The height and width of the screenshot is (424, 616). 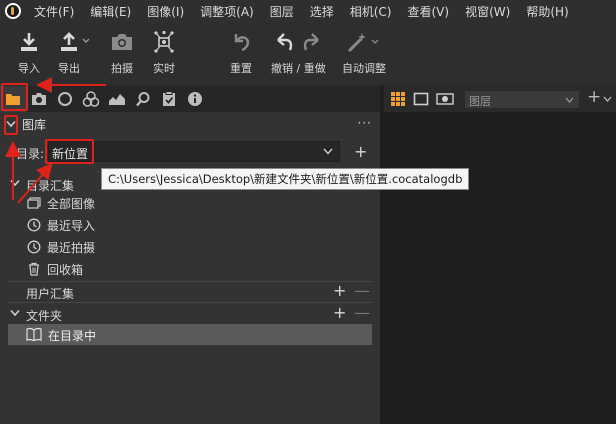 I want to click on auto-adjust-button: 自动调整, so click(x=364, y=53).